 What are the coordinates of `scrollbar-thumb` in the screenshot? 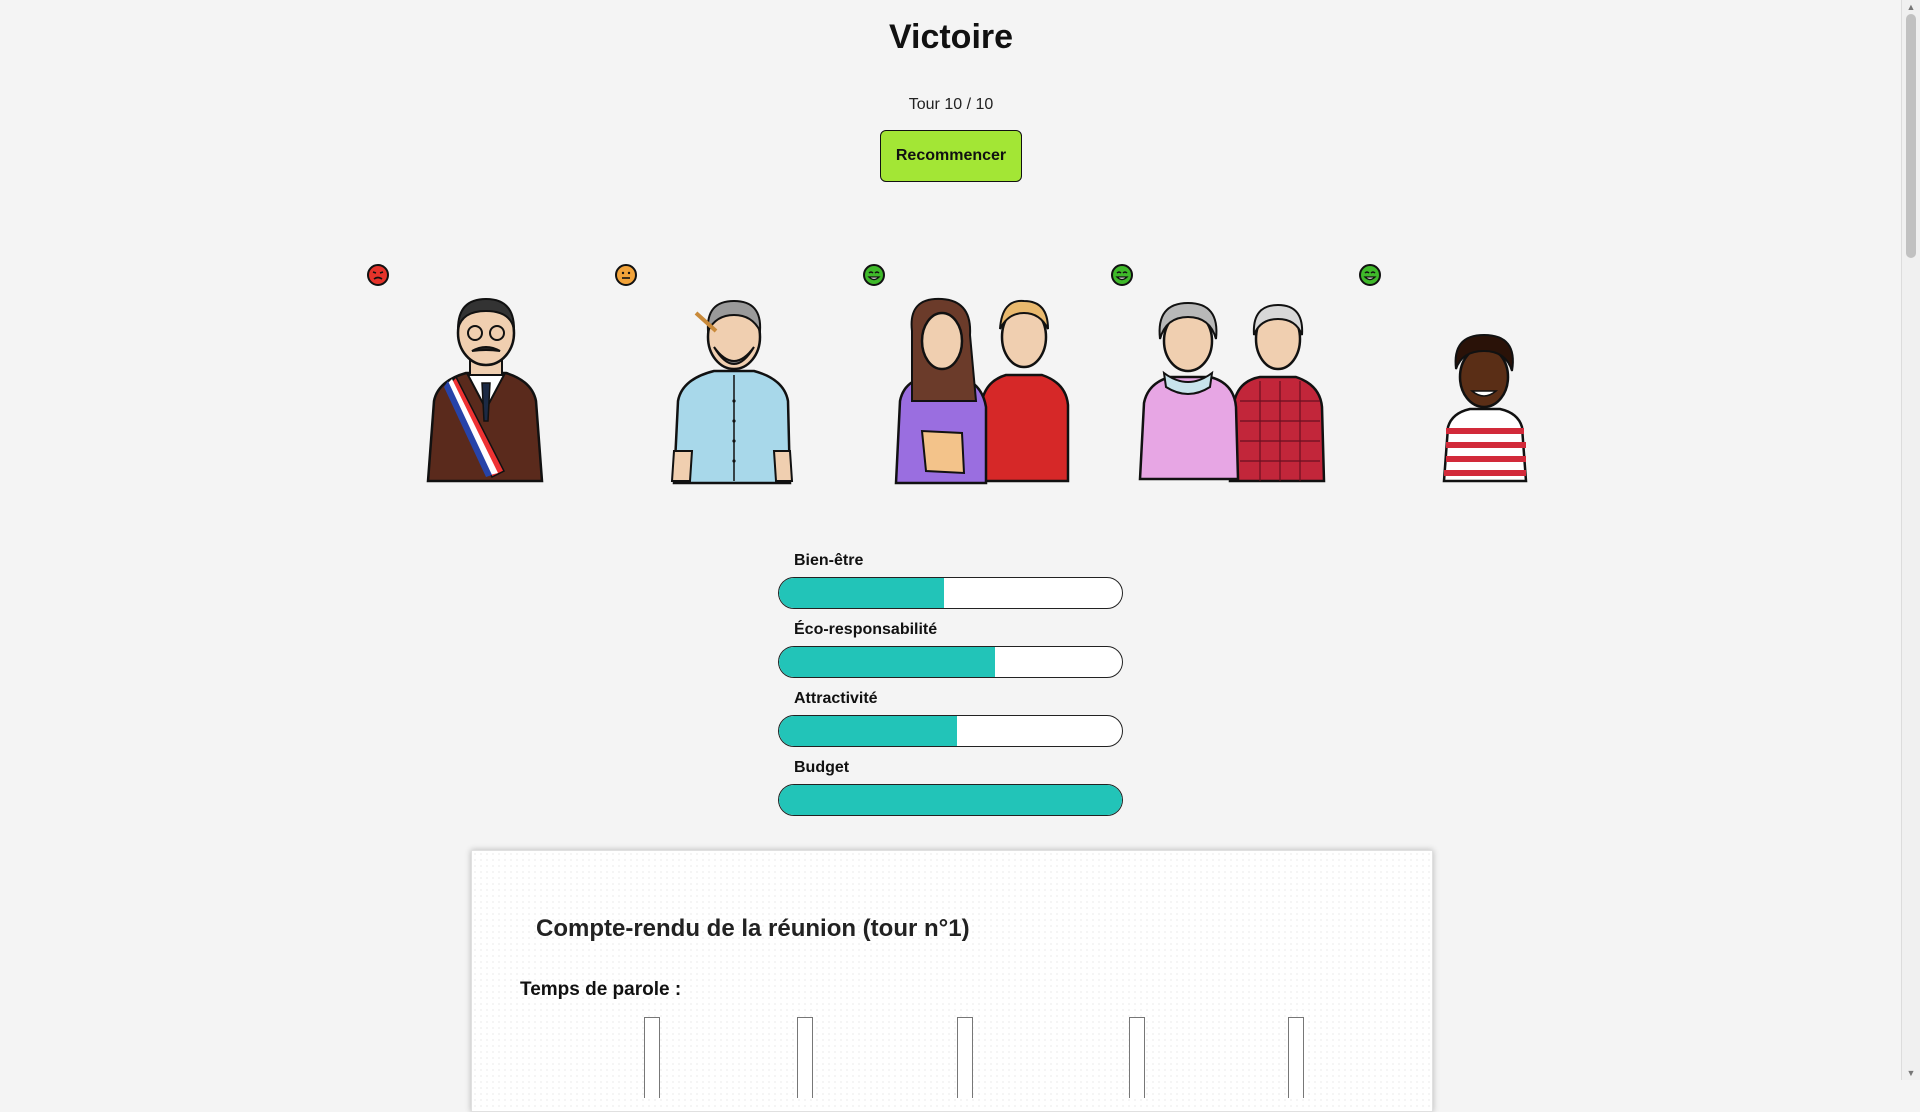 It's located at (1911, 136).